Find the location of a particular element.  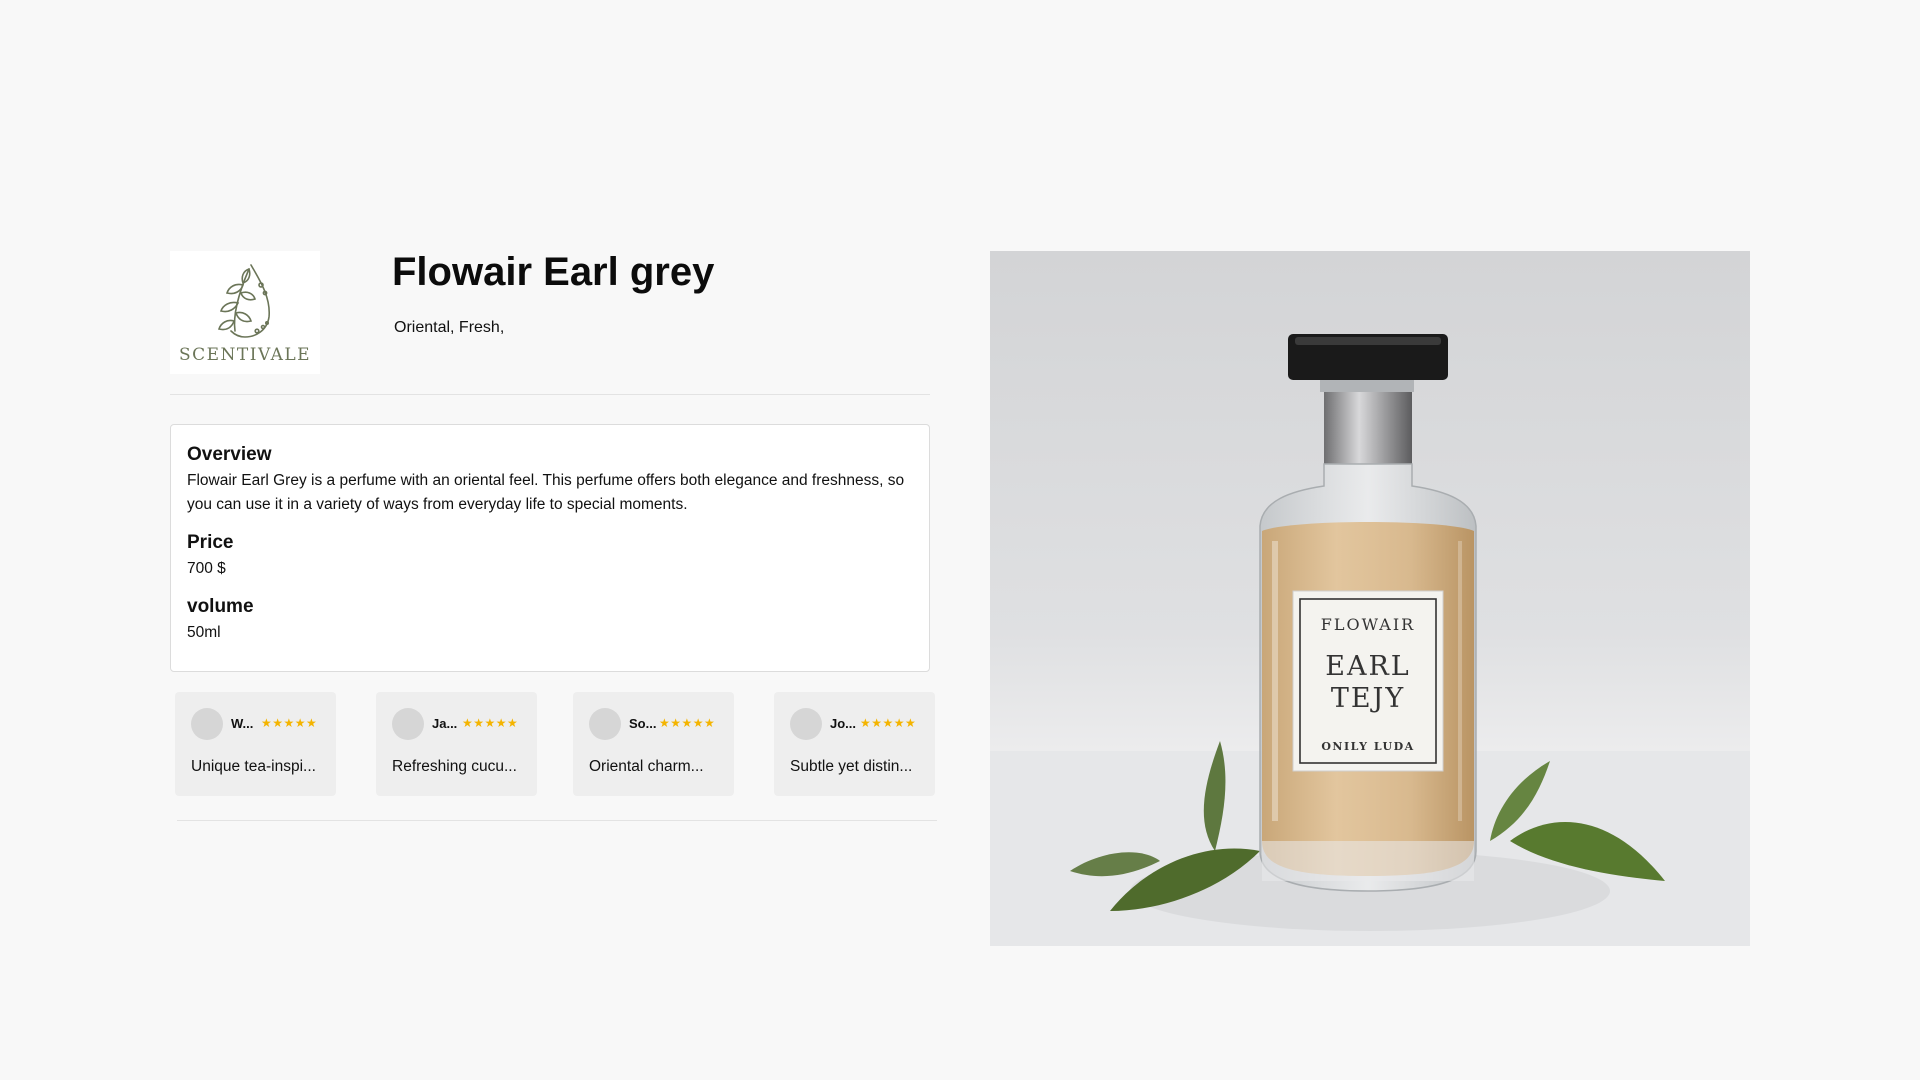

leaf-drop-icon is located at coordinates (243, 301).